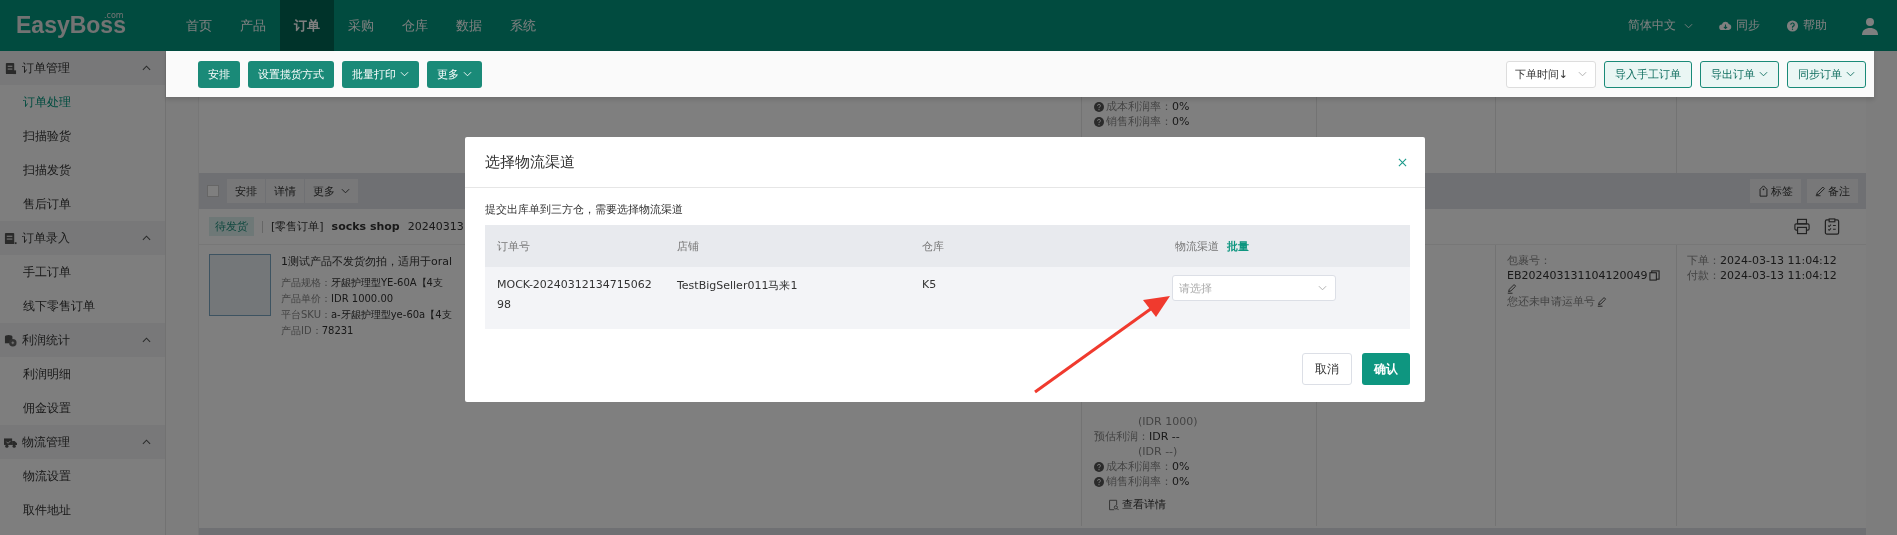  Describe the element at coordinates (46, 442) in the screenshot. I see `sidebar-group-label: 物流管理` at that location.